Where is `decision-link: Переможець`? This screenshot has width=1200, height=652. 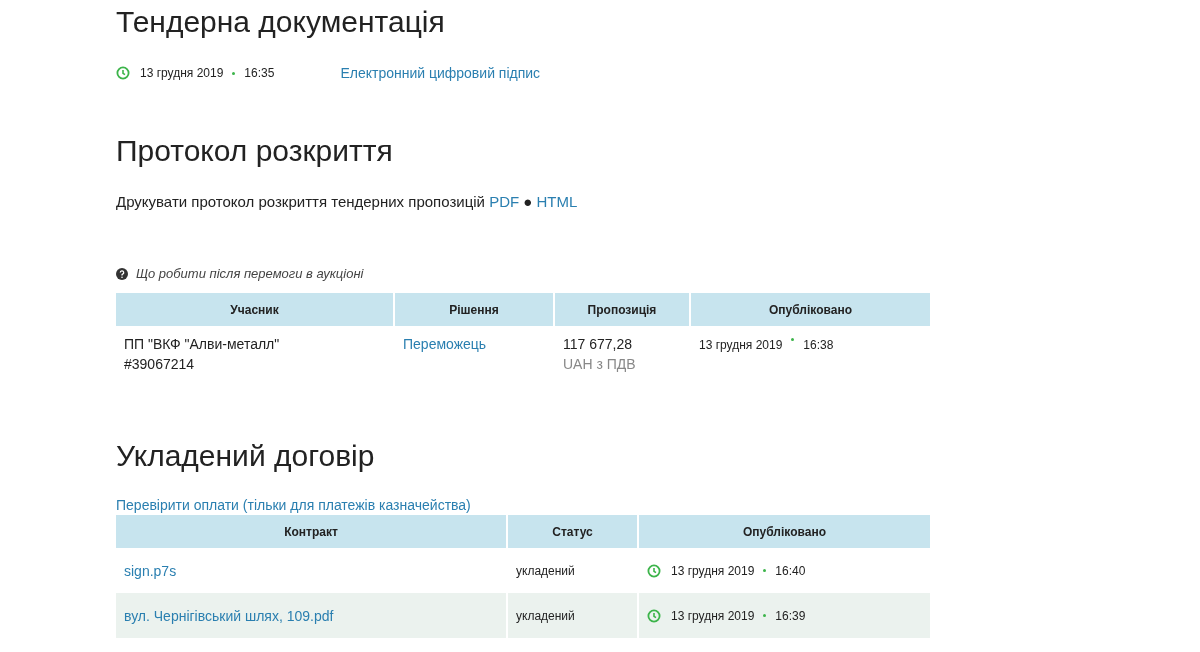 decision-link: Переможець is located at coordinates (445, 344).